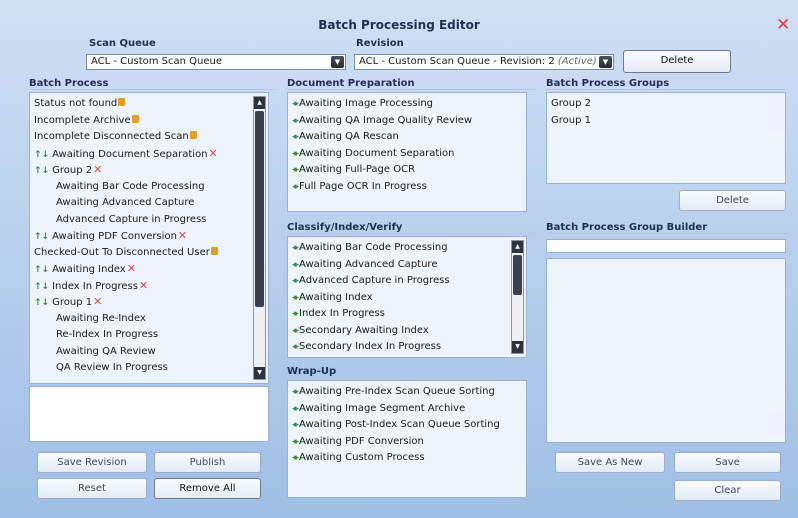 This screenshot has width=798, height=518. Describe the element at coordinates (727, 490) in the screenshot. I see `clear-button: Clear` at that location.